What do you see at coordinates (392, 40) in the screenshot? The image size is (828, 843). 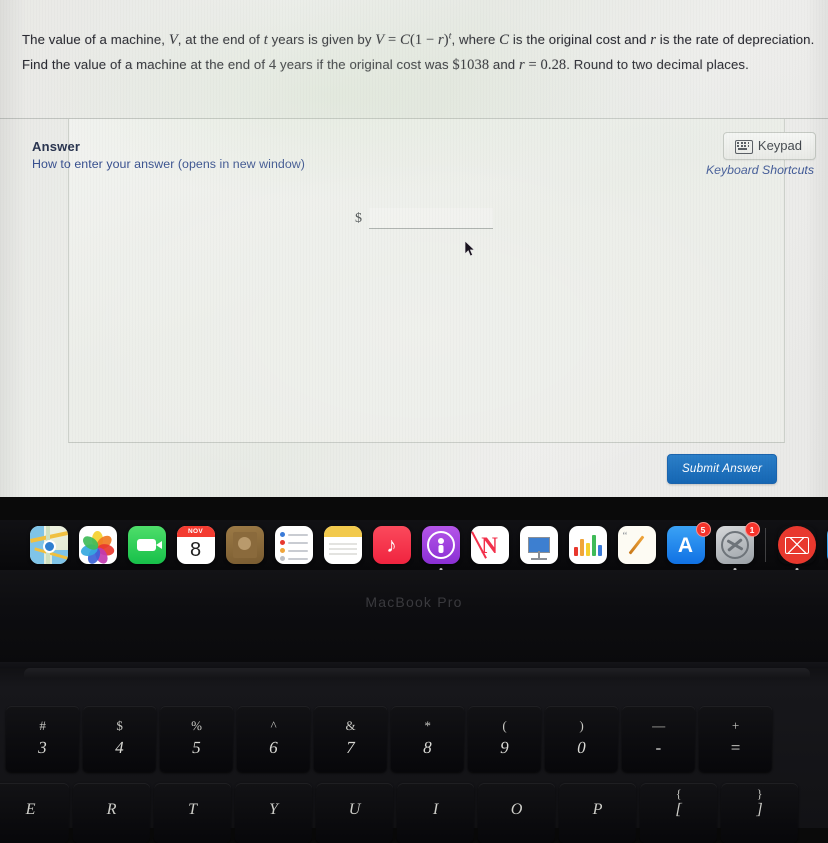 I see `formula-equals: =` at bounding box center [392, 40].